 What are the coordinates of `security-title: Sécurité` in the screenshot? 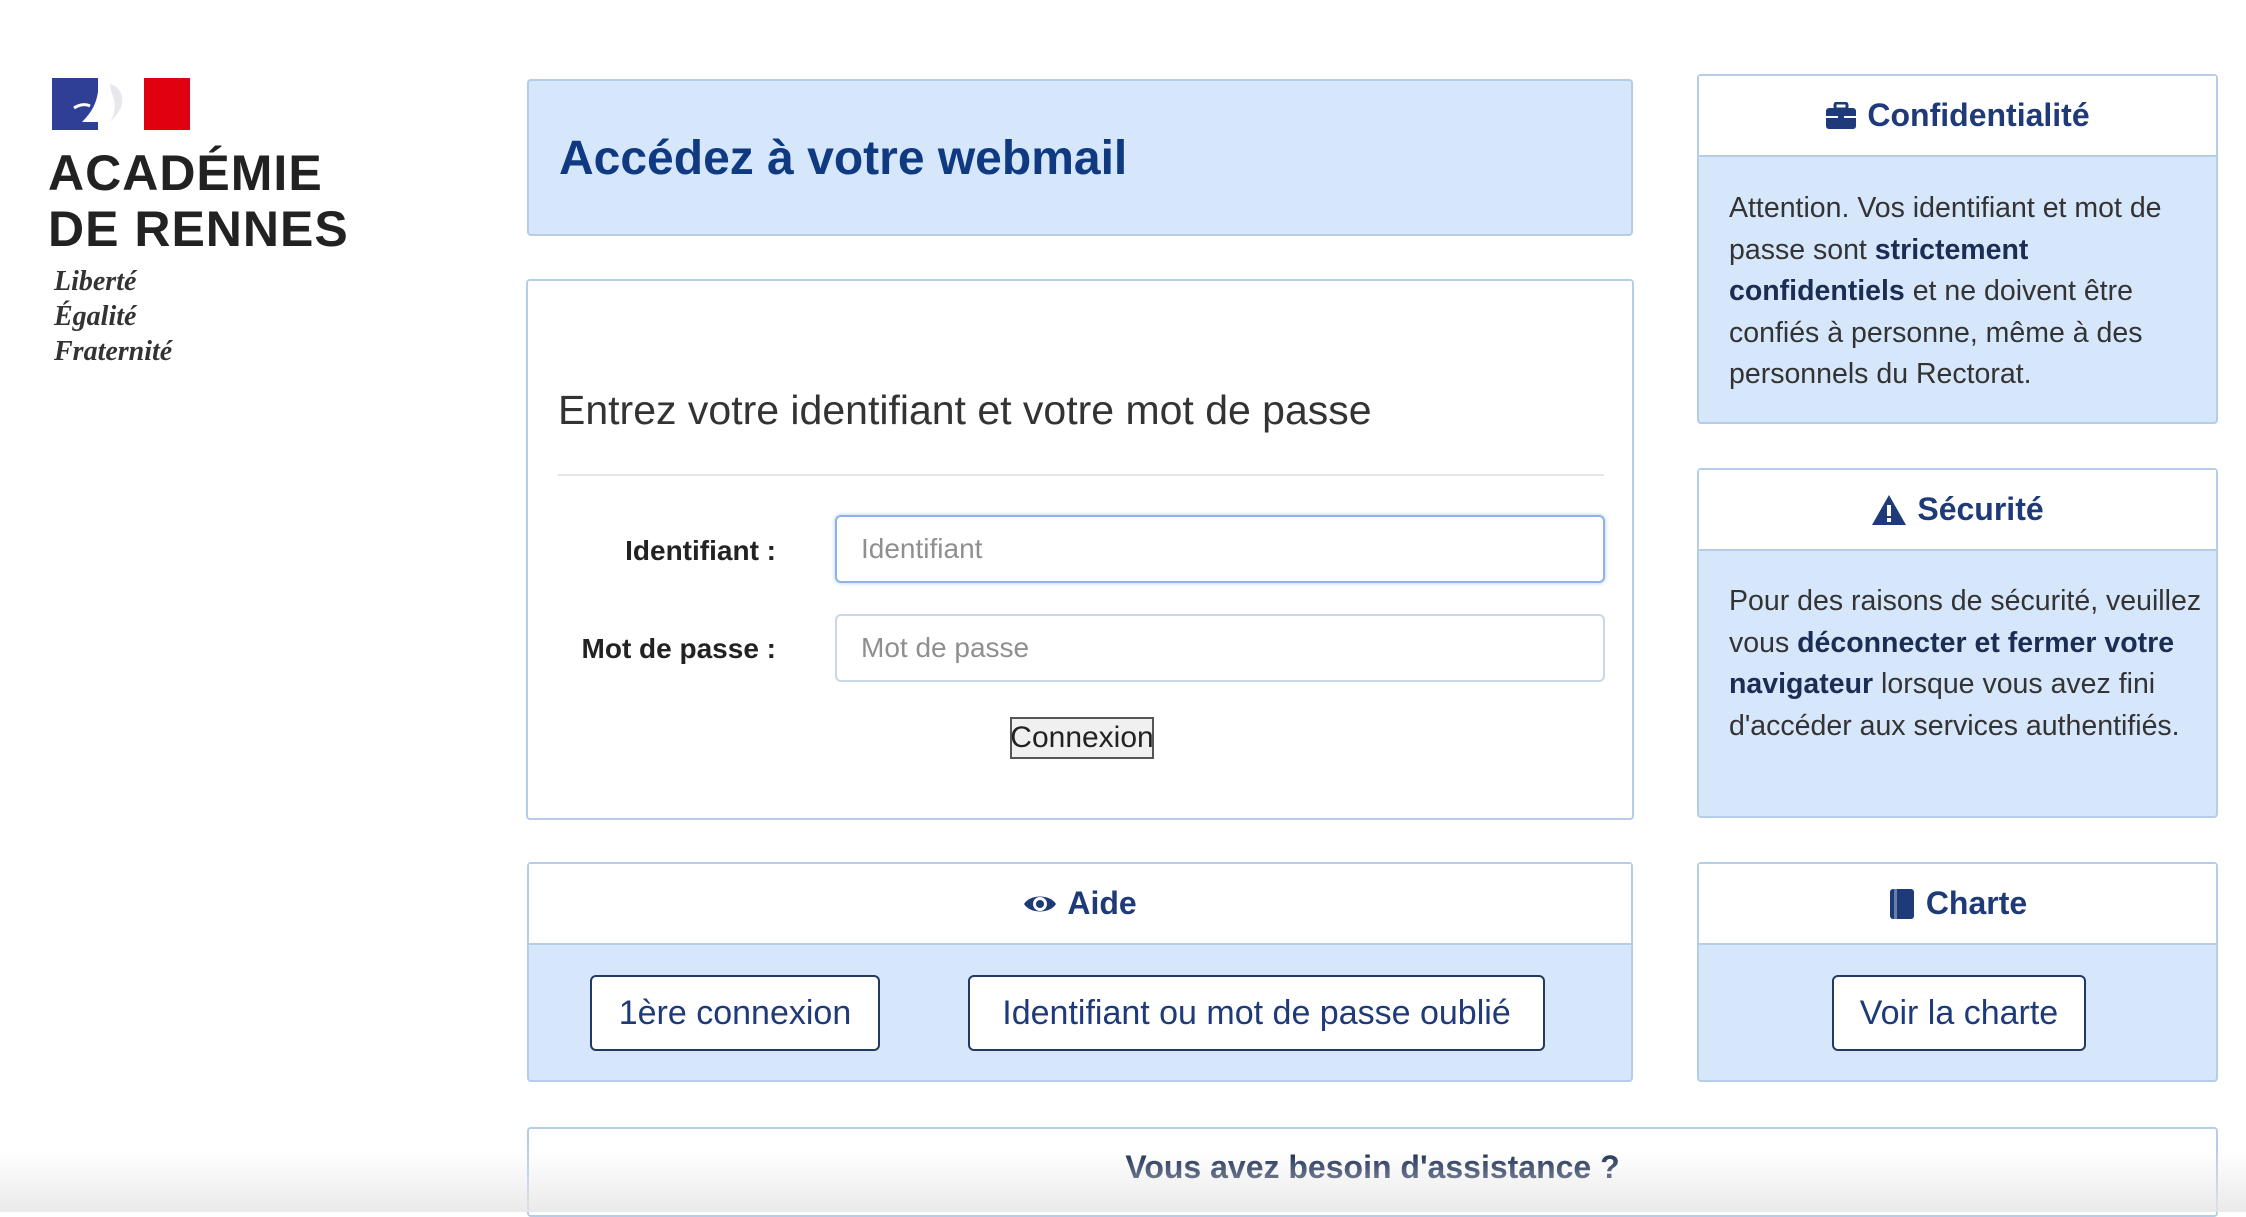 It's located at (1980, 509).